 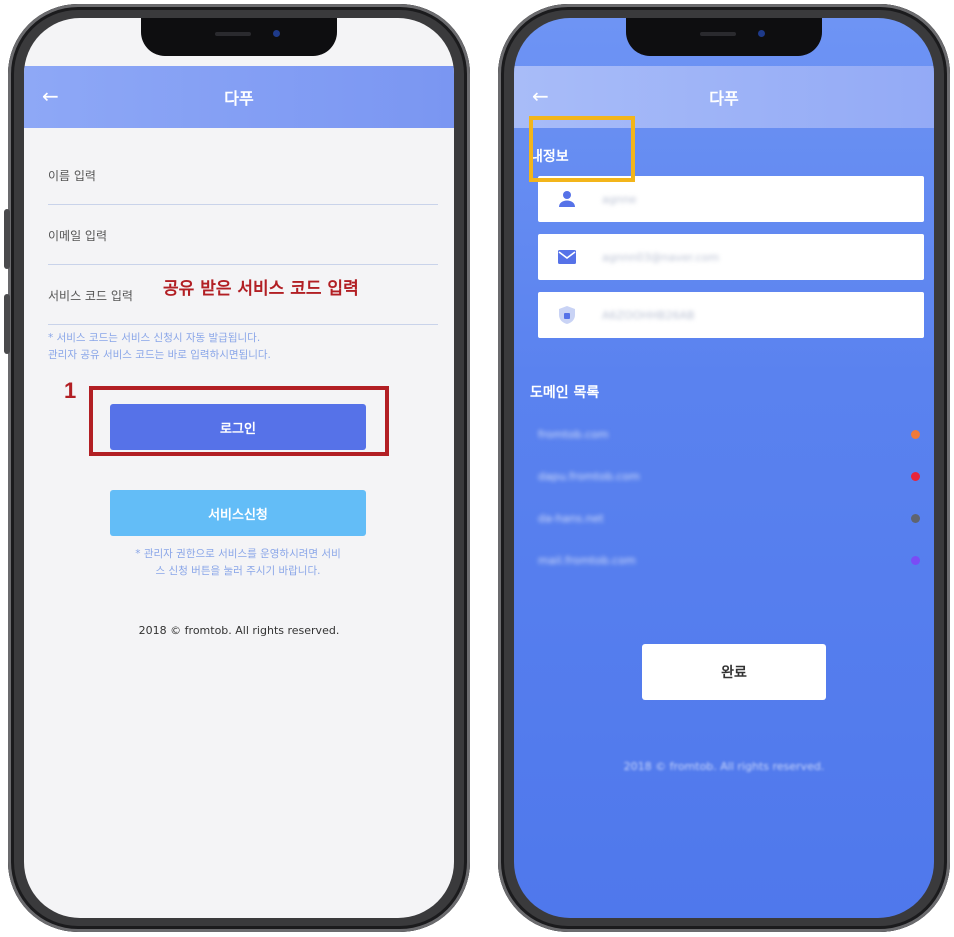 What do you see at coordinates (571, 518) in the screenshot?
I see `domain-name: da-hans.net` at bounding box center [571, 518].